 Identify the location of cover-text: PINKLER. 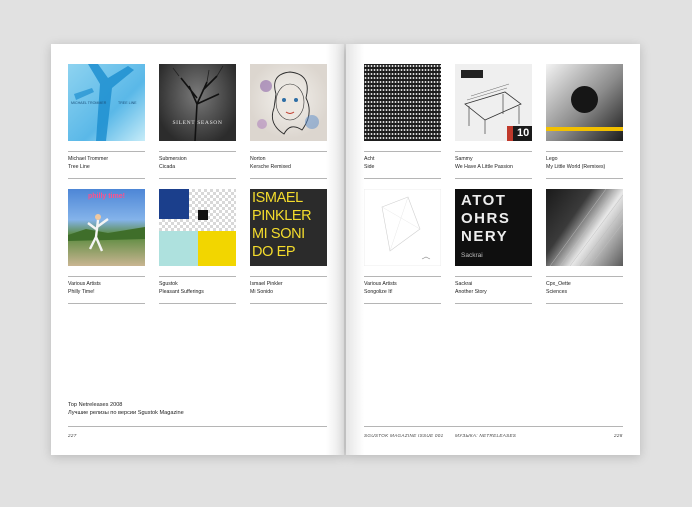
(282, 216).